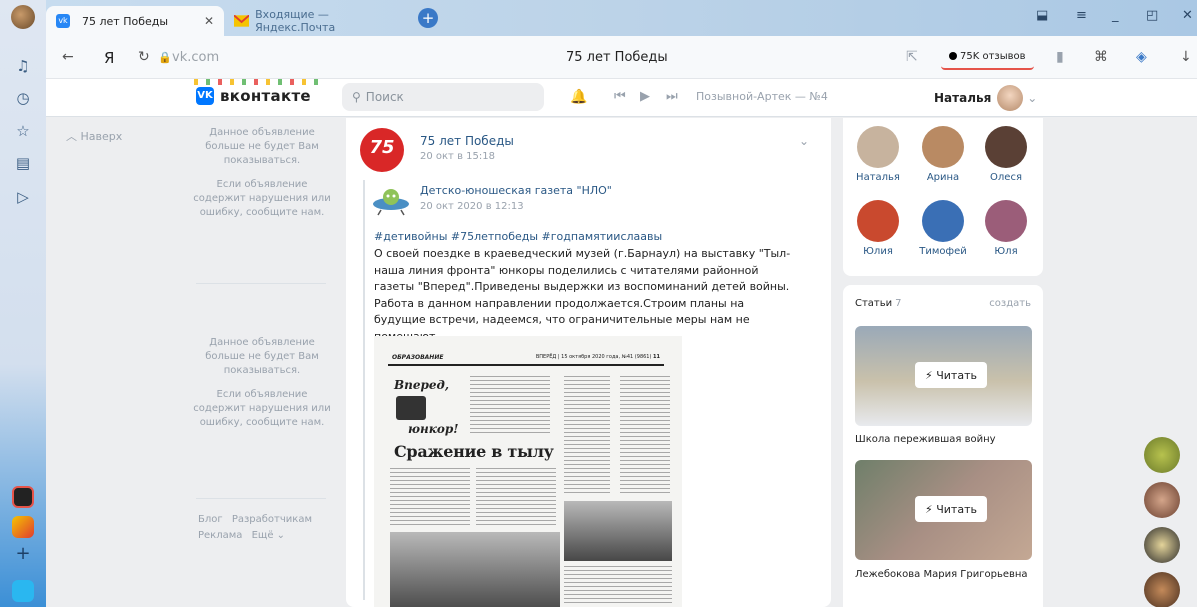  What do you see at coordinates (878, 177) in the screenshot?
I see `friend-name: Наталья` at bounding box center [878, 177].